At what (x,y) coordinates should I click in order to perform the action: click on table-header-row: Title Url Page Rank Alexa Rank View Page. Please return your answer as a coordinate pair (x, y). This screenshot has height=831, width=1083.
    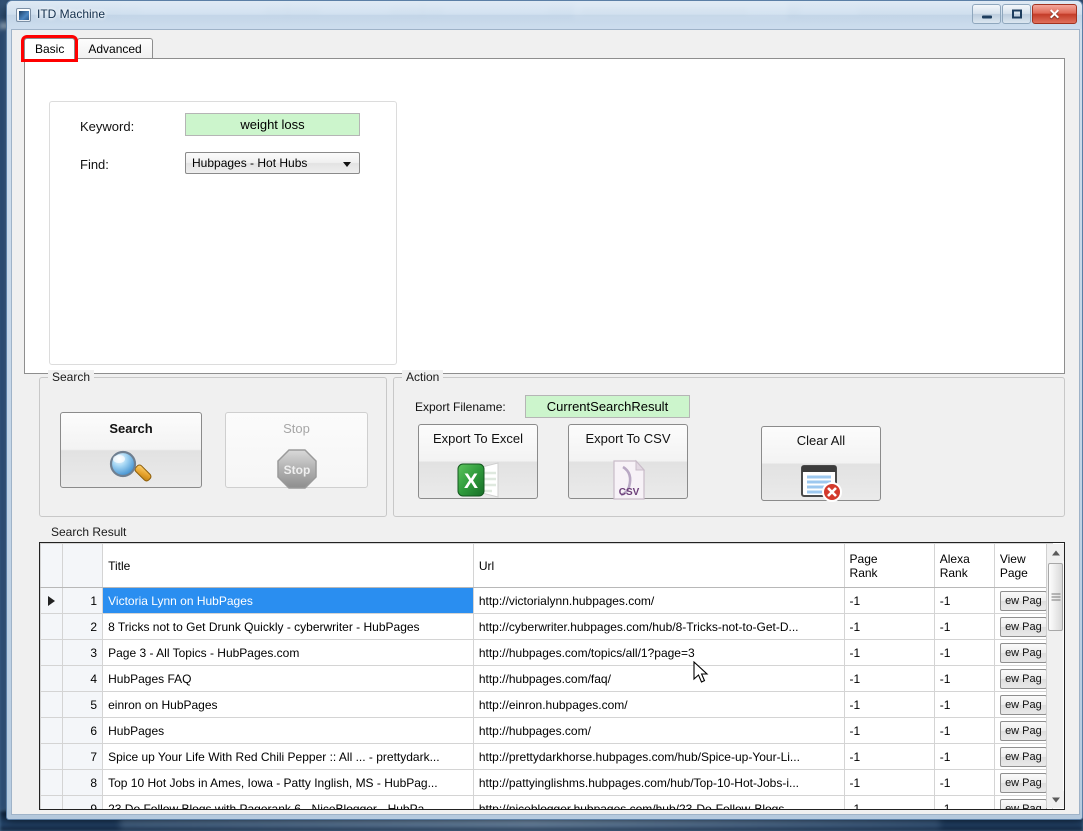
    Looking at the image, I should click on (547, 565).